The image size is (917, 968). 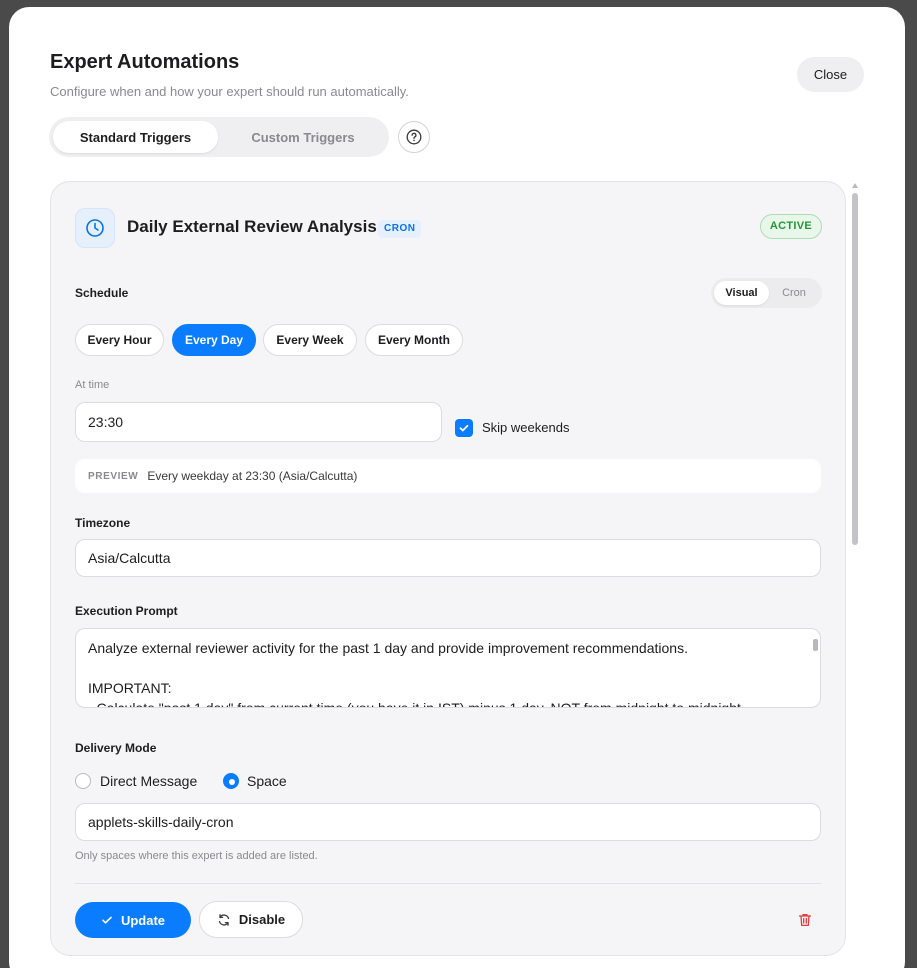 I want to click on frequency-every-day: Every Day, so click(x=214, y=340).